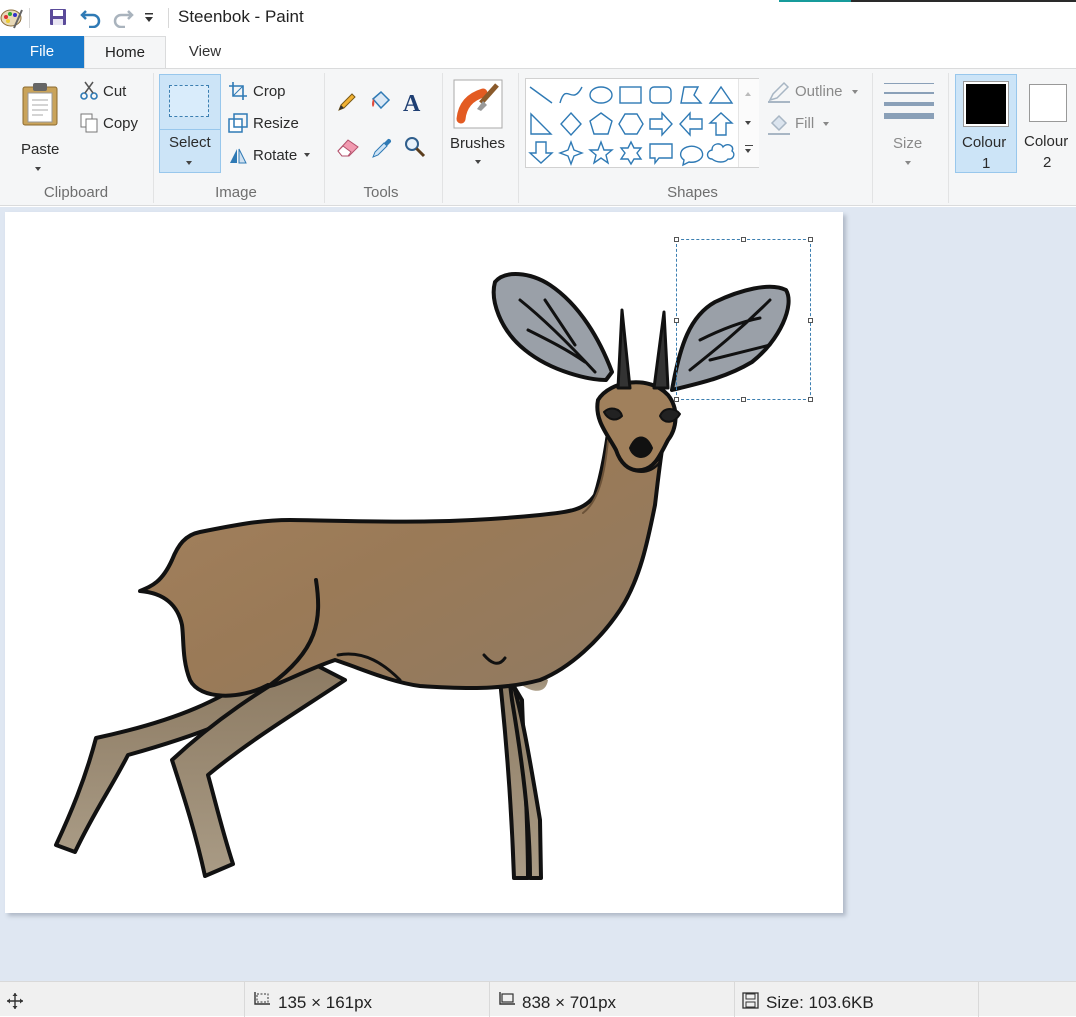 This screenshot has height=1017, width=1076. I want to click on rotate-button: Rotate, so click(272, 156).